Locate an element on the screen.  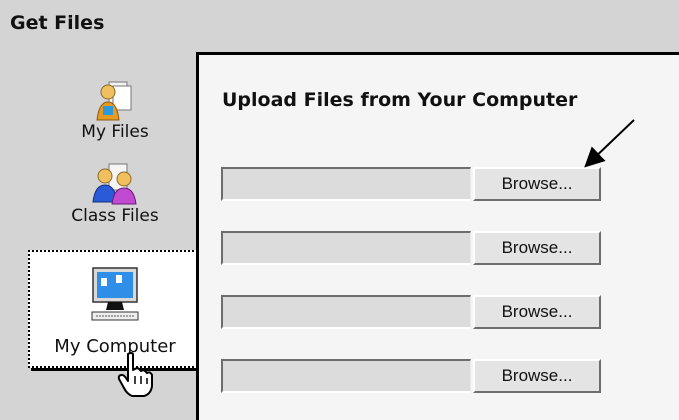
hand-cursor-icon is located at coordinates (135, 374).